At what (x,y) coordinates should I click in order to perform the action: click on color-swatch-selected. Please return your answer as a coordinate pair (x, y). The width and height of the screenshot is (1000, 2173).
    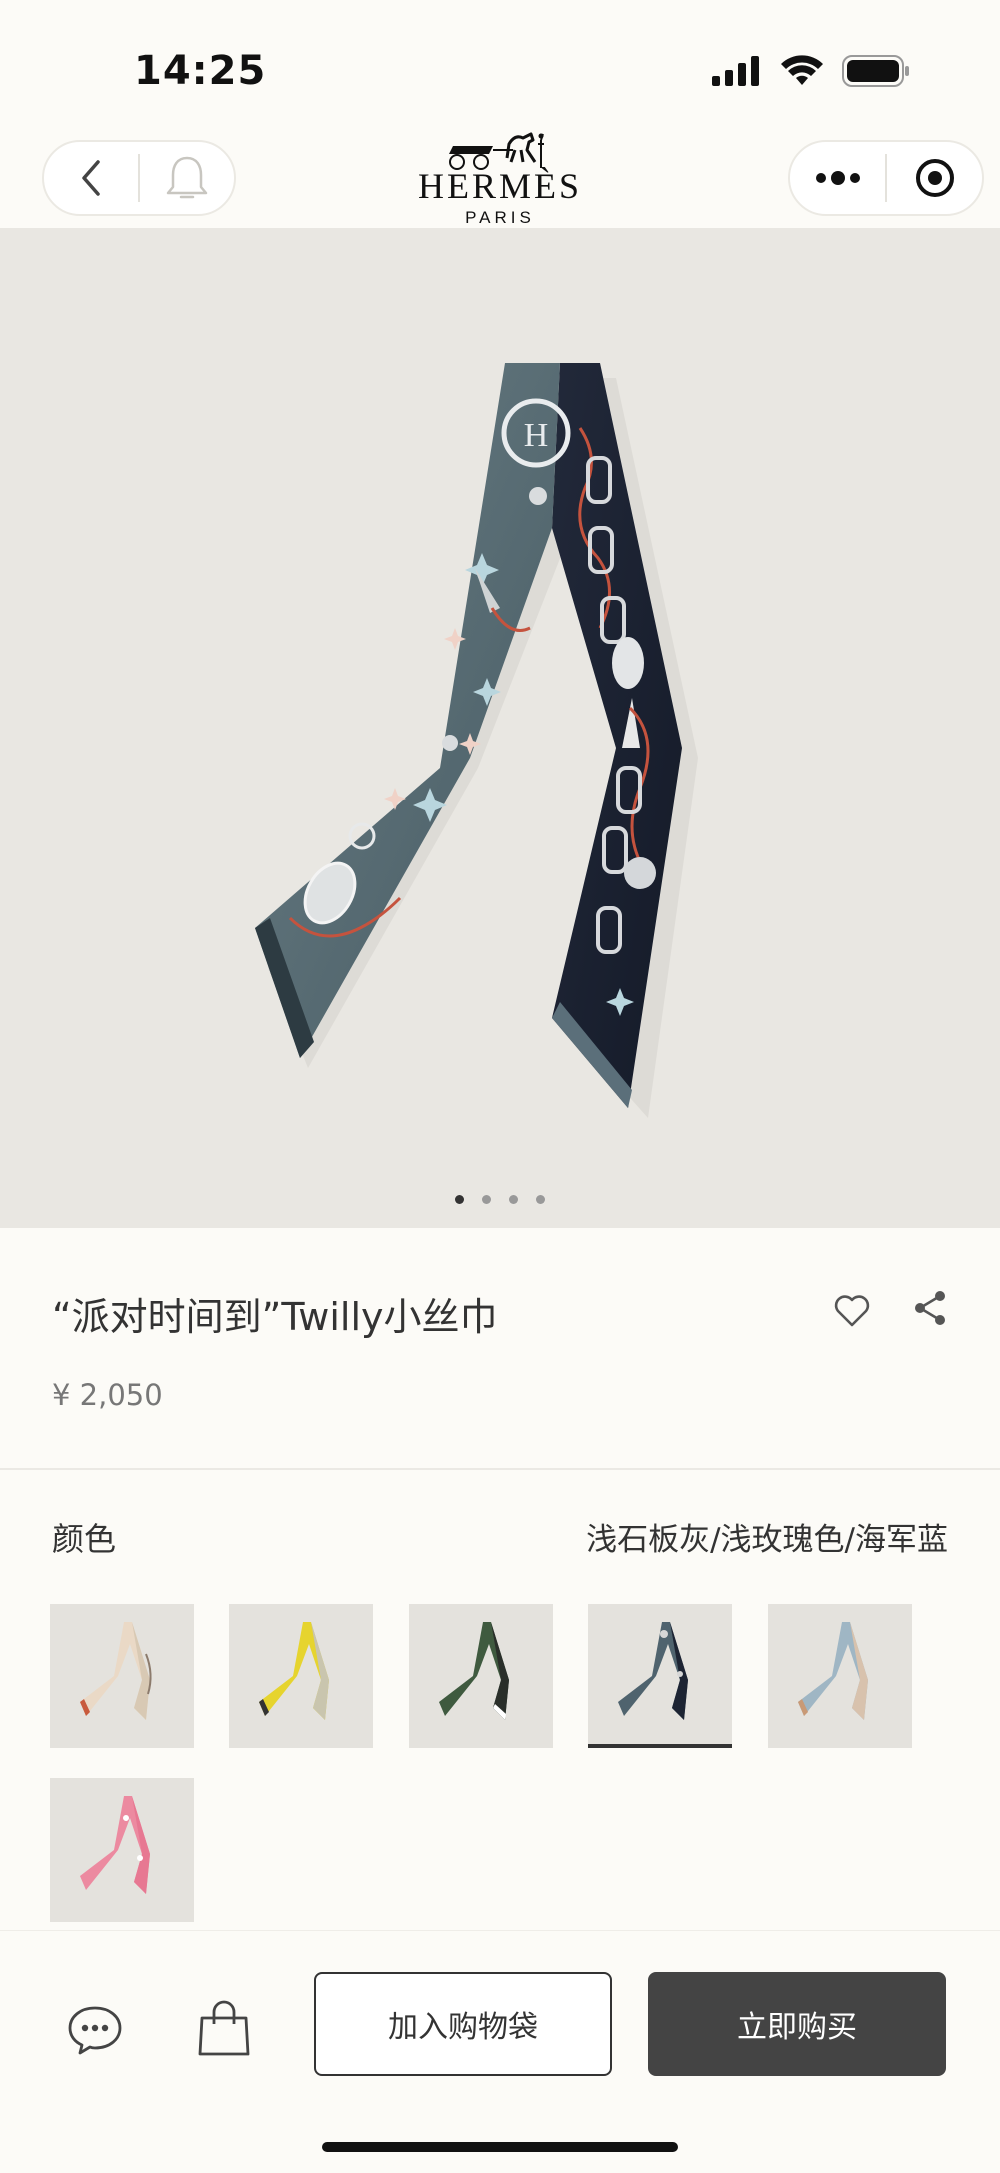
    Looking at the image, I should click on (660, 1676).